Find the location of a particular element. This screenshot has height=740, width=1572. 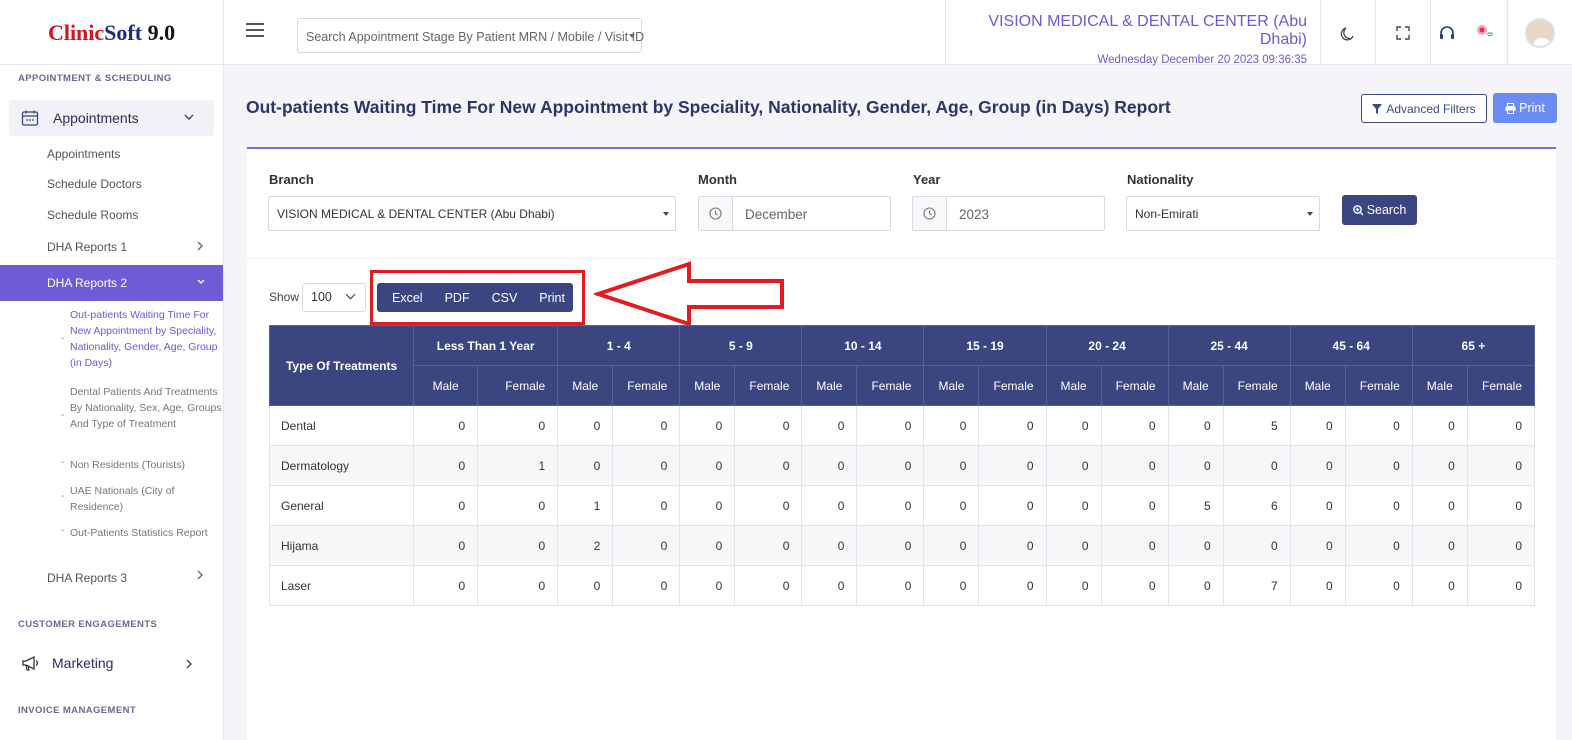

user-menu is located at coordinates (1540, 32).